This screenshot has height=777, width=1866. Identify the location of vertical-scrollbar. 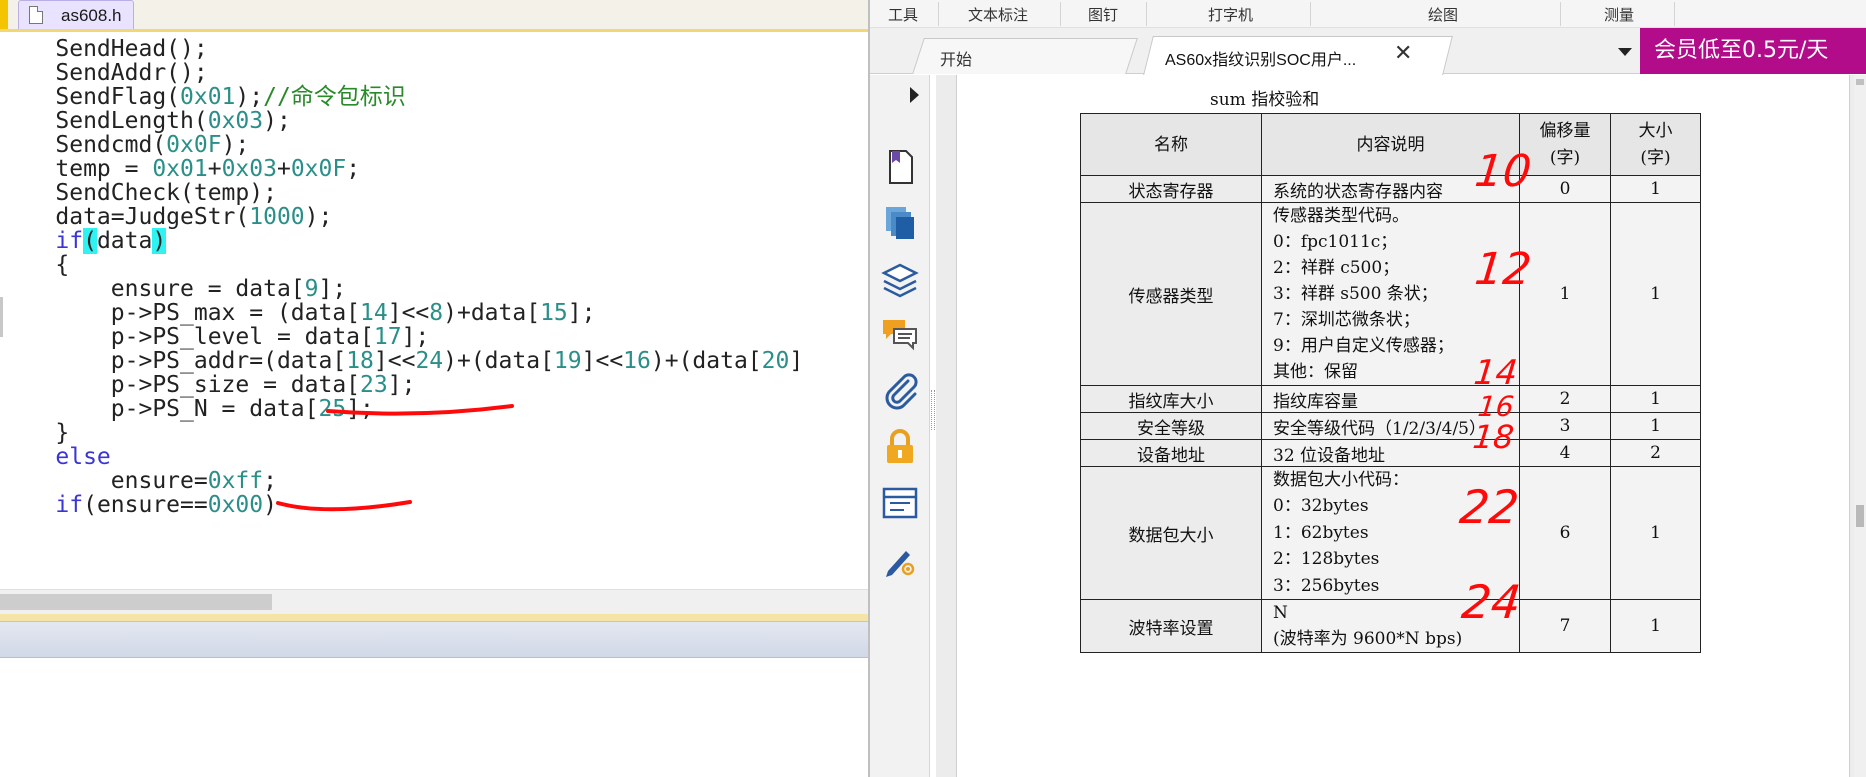
(1860, 426).